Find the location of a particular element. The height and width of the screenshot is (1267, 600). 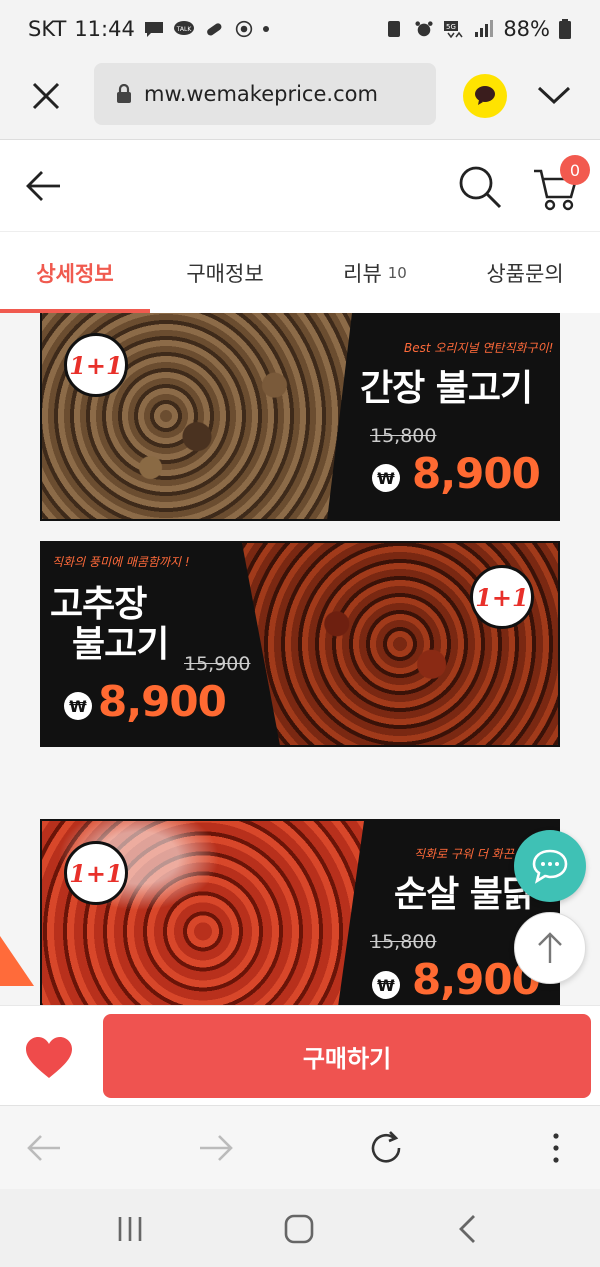

tab-reviews: 리뷰 10 is located at coordinates (375, 272).